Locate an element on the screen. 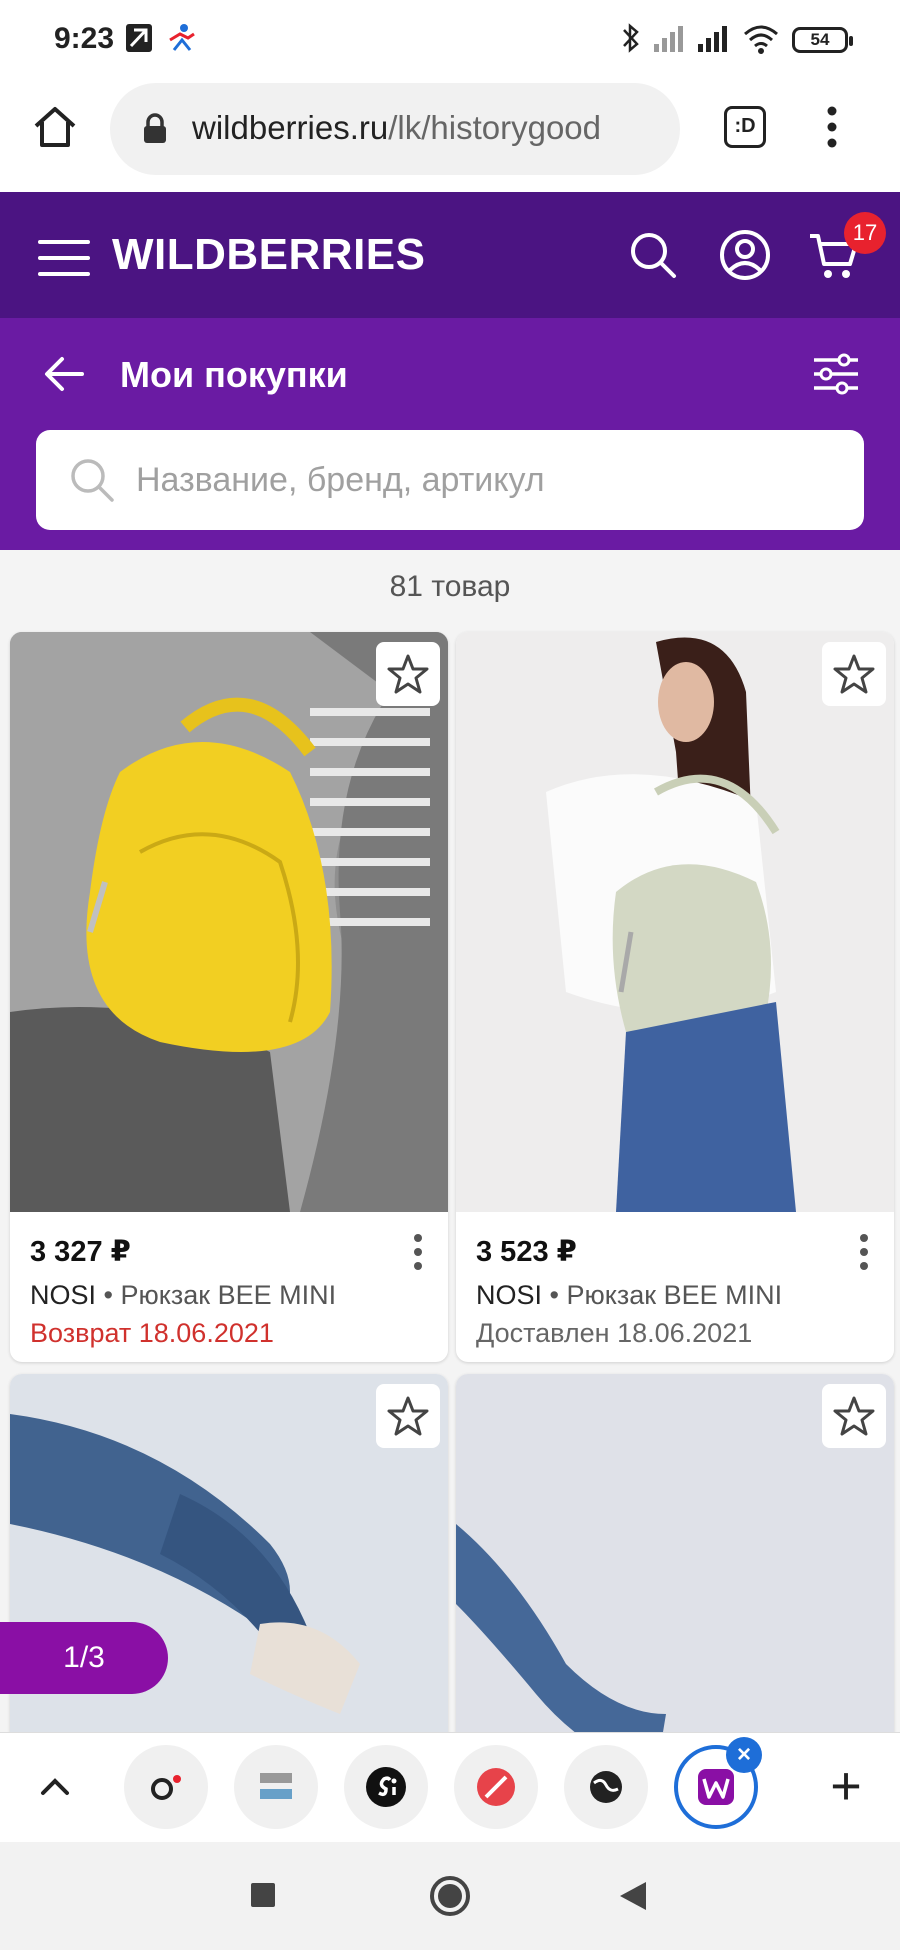  product-price: 3 523 ₽ is located at coordinates (526, 1252).